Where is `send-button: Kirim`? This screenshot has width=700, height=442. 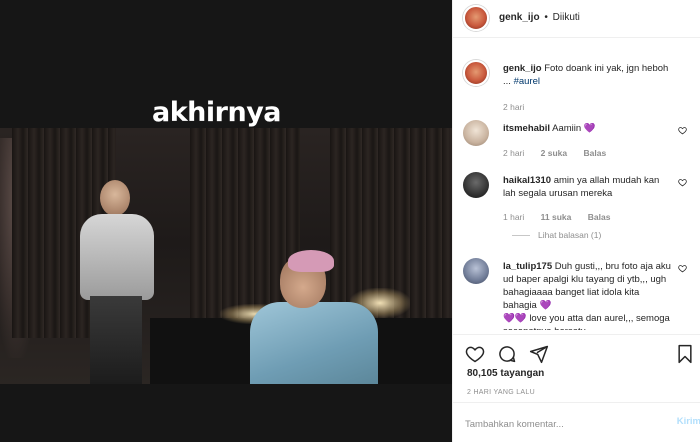 send-button: Kirim is located at coordinates (688, 421).